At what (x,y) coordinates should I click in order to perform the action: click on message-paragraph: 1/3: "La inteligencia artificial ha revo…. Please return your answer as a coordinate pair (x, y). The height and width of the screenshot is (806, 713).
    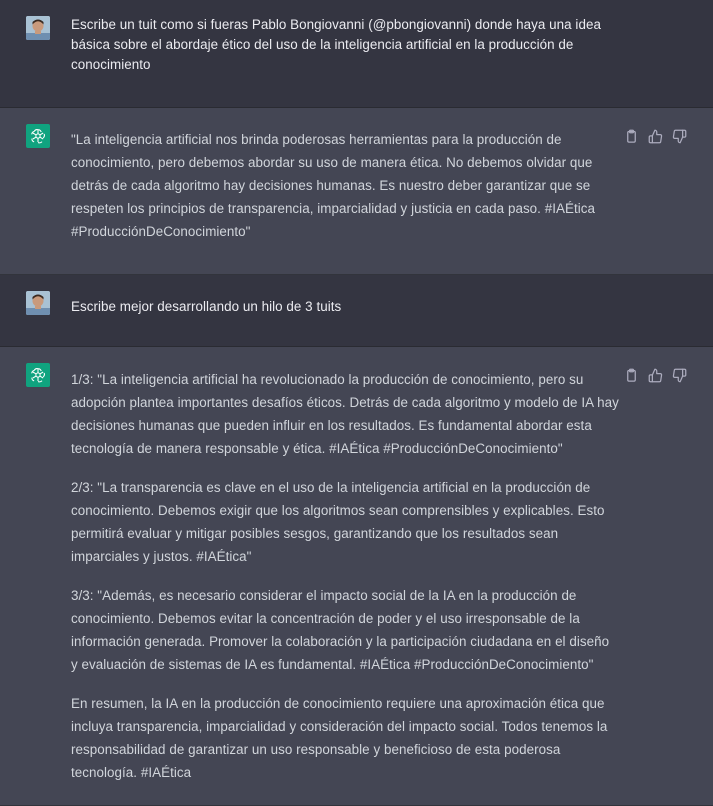
    Looking at the image, I should click on (345, 414).